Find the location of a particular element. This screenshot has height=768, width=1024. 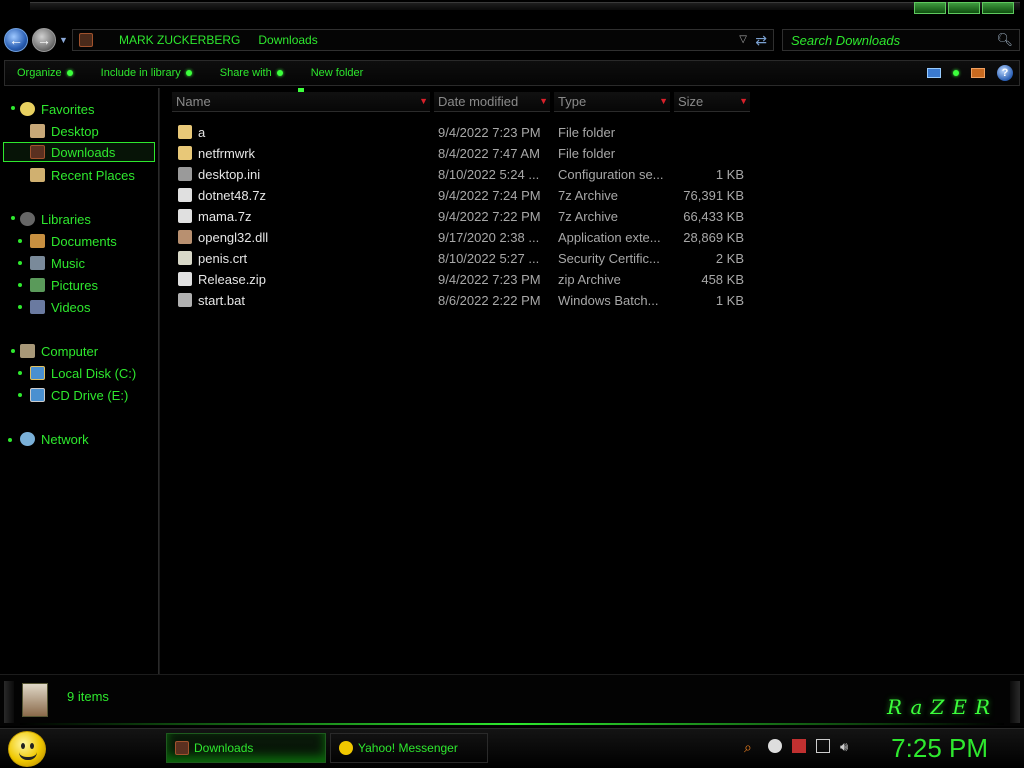

view-options-dropdown-icon is located at coordinates (956, 73).